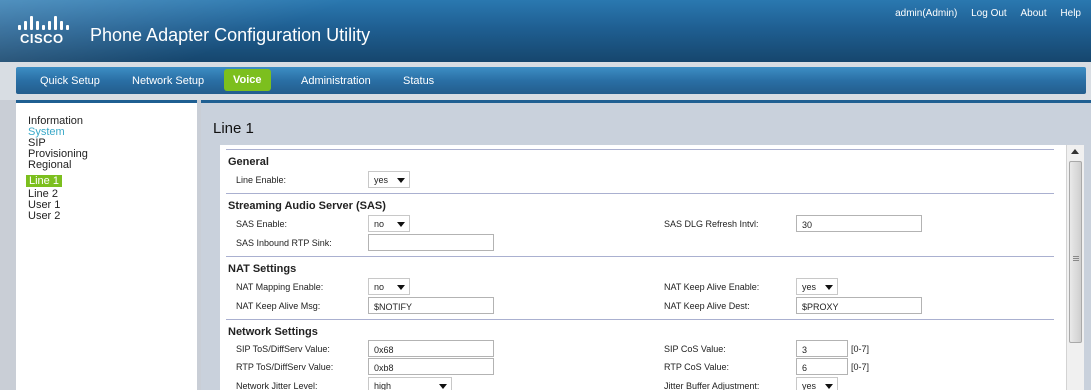 The image size is (1091, 390). What do you see at coordinates (42, 38) in the screenshot?
I see `cisco-logo-text: CISCO` at bounding box center [42, 38].